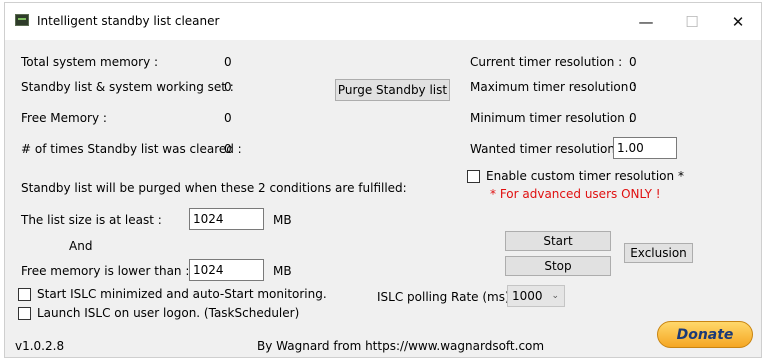 The image size is (766, 362). What do you see at coordinates (555, 296) in the screenshot?
I see `chevron-down-icon: ⌄` at bounding box center [555, 296].